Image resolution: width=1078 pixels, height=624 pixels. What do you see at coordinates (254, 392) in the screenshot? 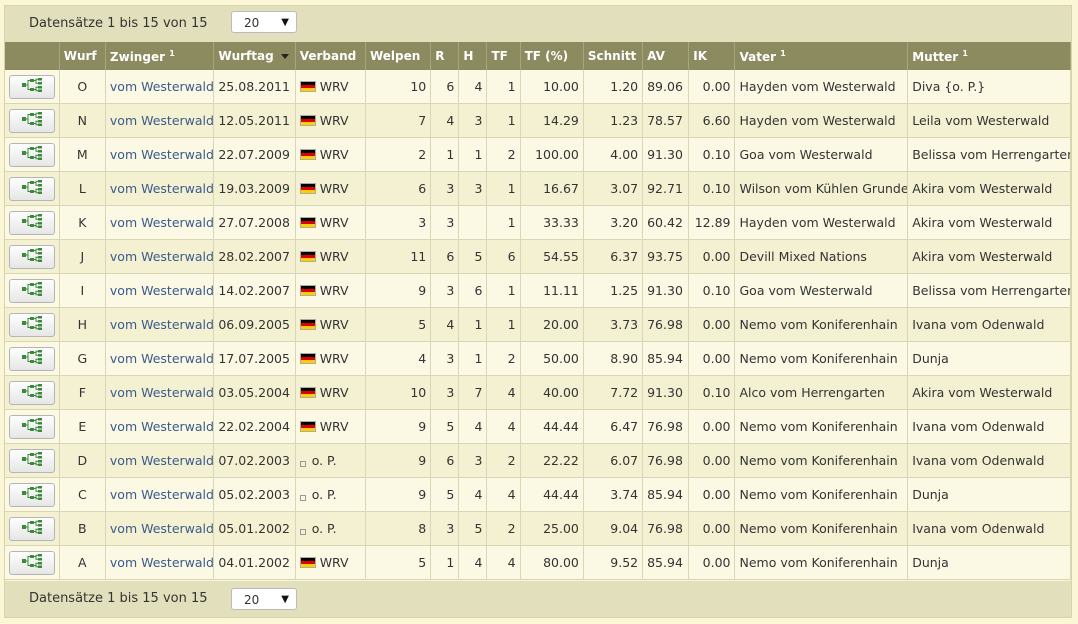
I see `cell-wurftag: 03.05.2004` at bounding box center [254, 392].